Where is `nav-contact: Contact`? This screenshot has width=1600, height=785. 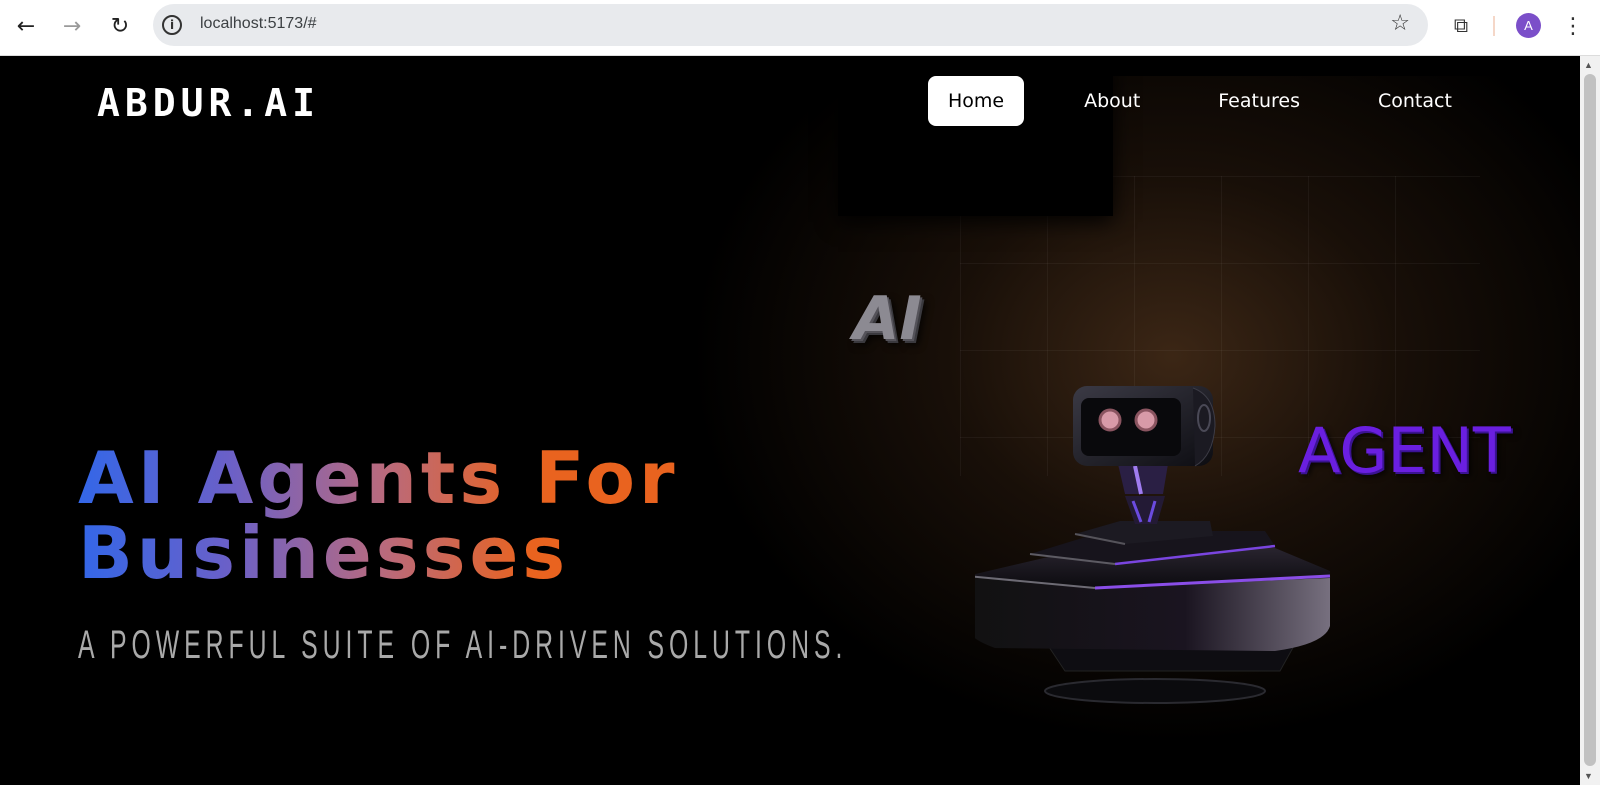
nav-contact: Contact is located at coordinates (1415, 101).